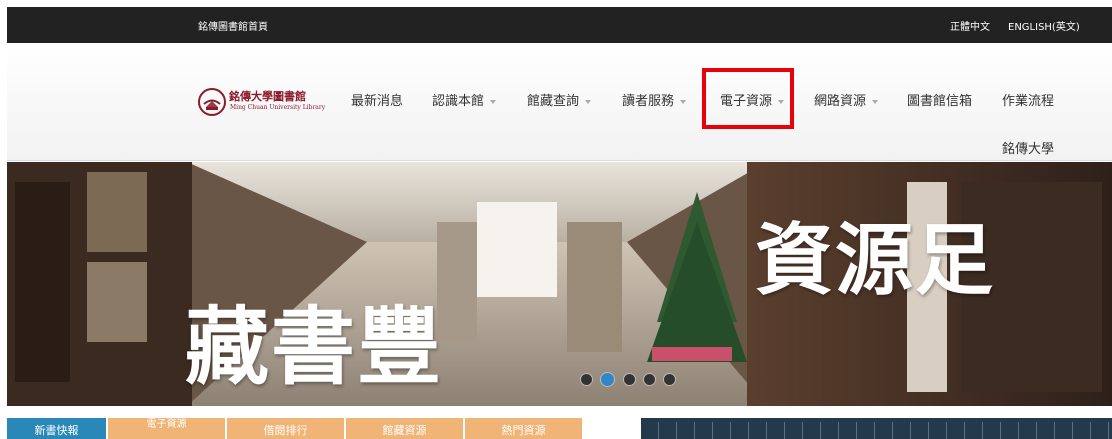  I want to click on nav-item-label: 網路資源, so click(840, 101).